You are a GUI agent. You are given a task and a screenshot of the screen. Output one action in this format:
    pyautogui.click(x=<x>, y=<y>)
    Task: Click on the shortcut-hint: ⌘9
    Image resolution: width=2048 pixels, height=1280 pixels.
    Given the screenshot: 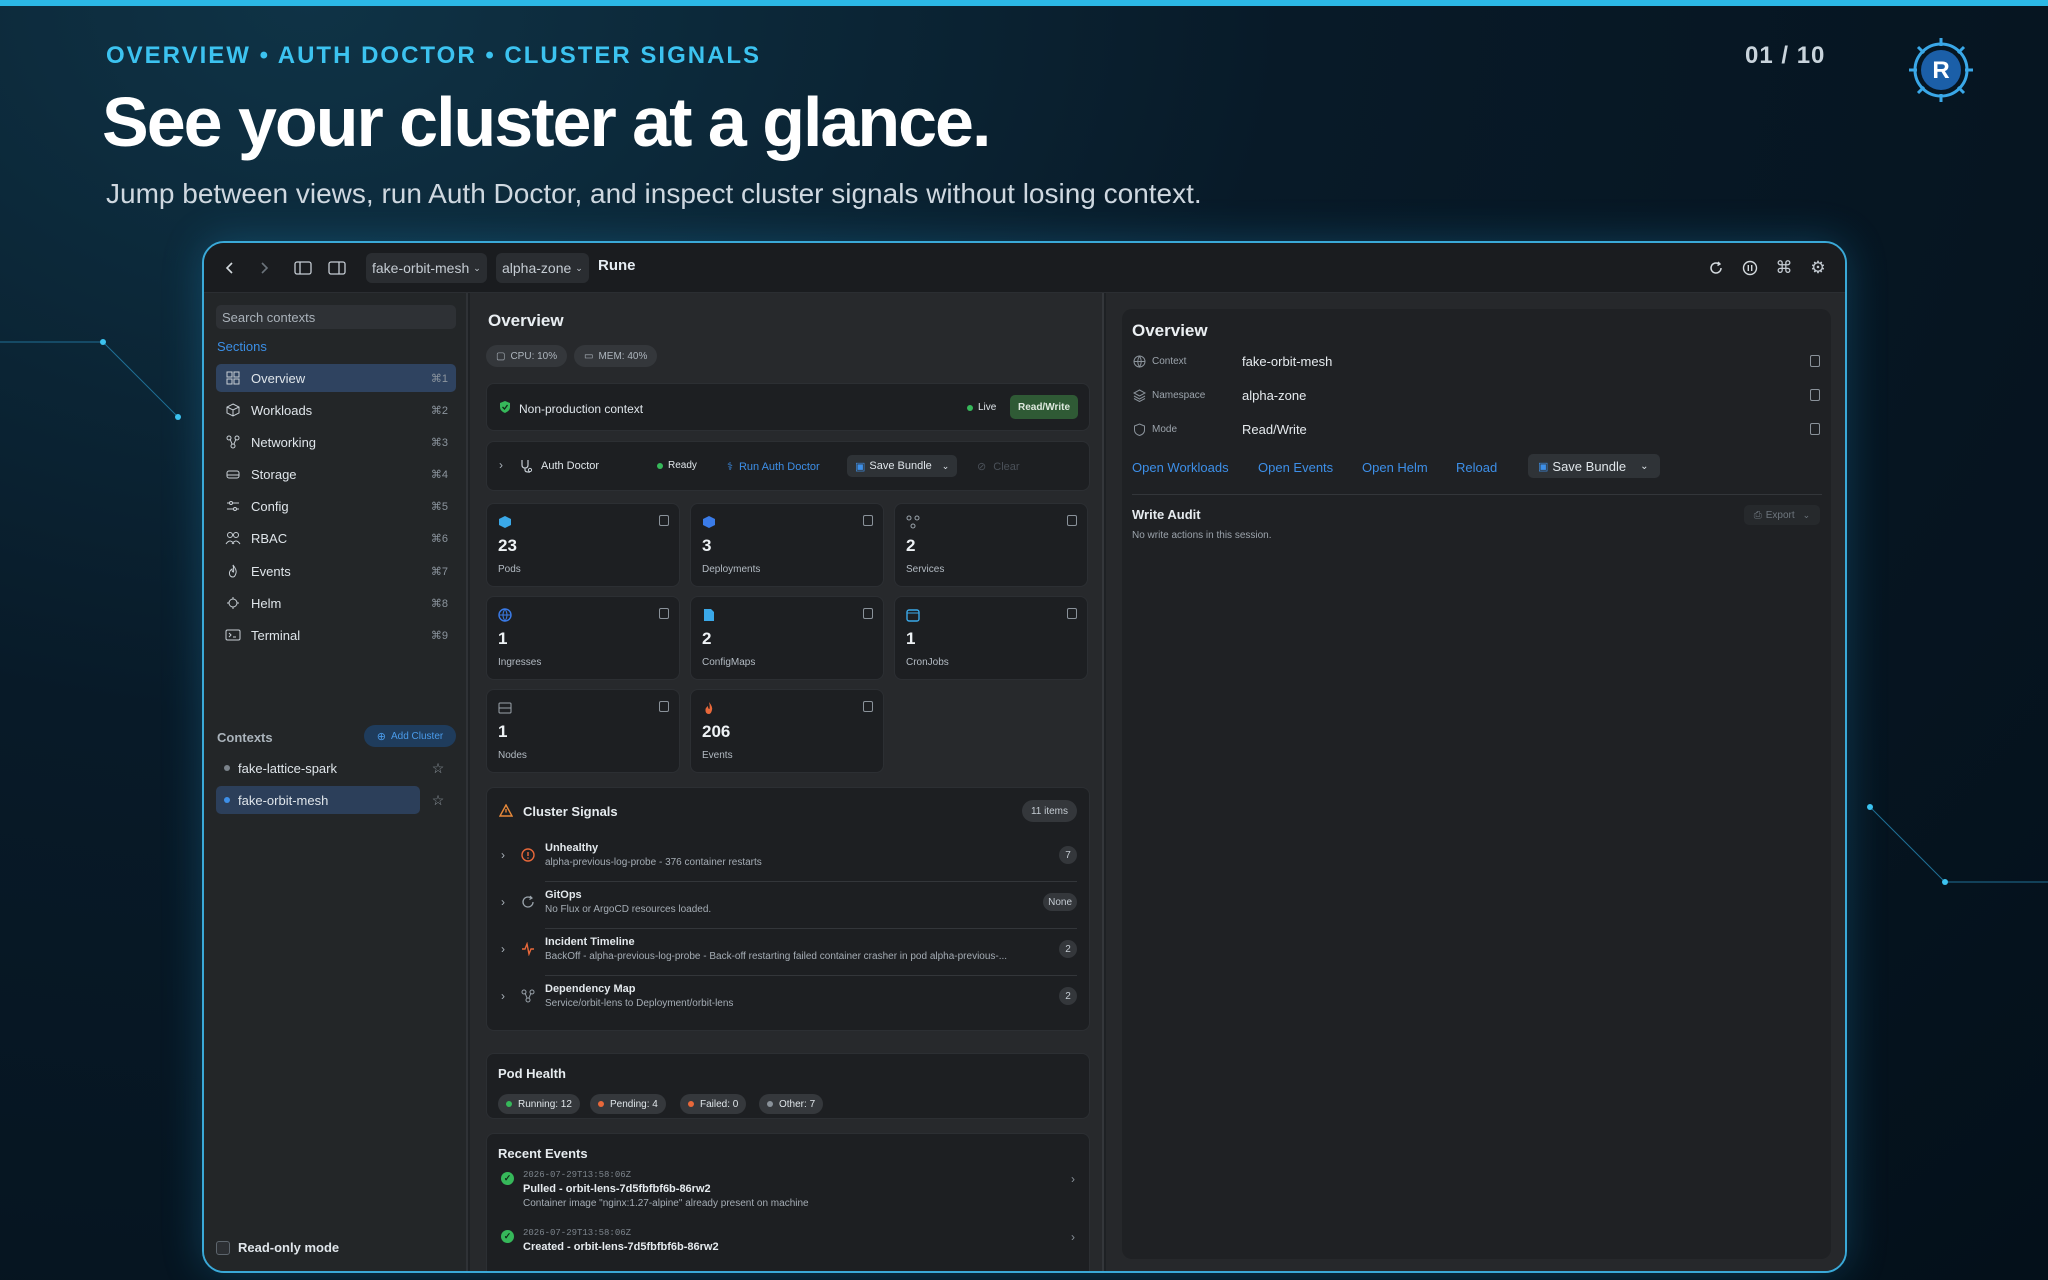 What is the action you would take?
    pyautogui.click(x=439, y=635)
    